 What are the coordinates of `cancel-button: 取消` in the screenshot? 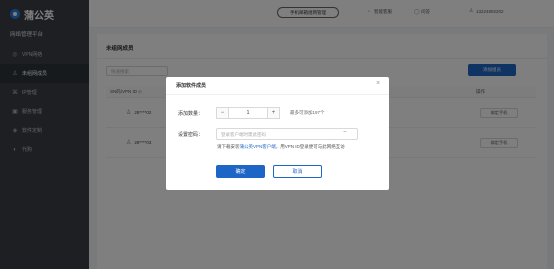 It's located at (297, 171).